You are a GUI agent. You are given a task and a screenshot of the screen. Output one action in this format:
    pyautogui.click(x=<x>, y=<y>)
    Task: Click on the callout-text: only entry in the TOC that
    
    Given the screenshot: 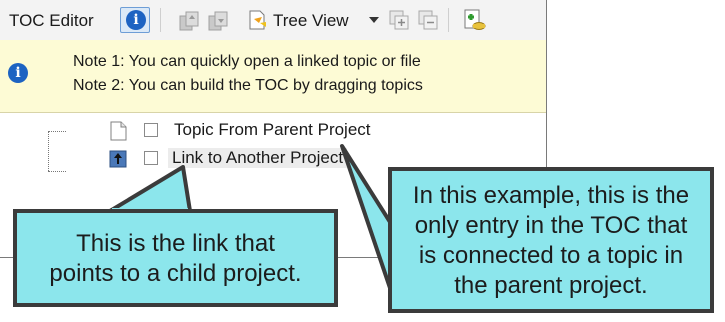 What is the action you would take?
    pyautogui.click(x=551, y=225)
    